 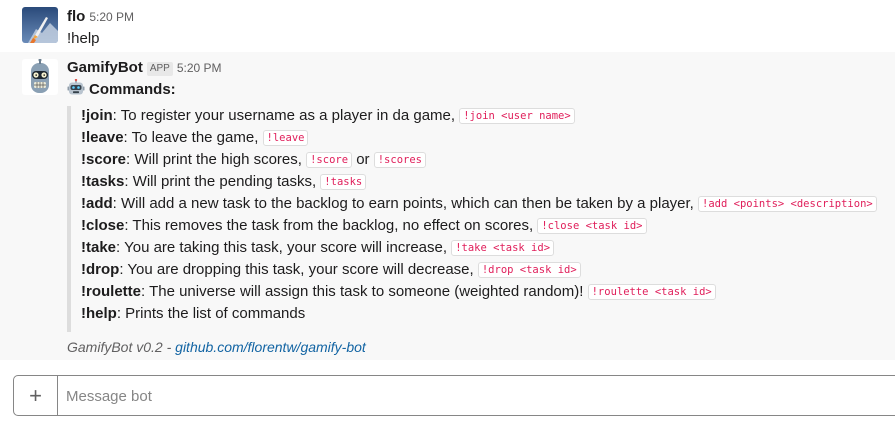 What do you see at coordinates (40, 77) in the screenshot?
I see `bender-robot-avatar-icon` at bounding box center [40, 77].